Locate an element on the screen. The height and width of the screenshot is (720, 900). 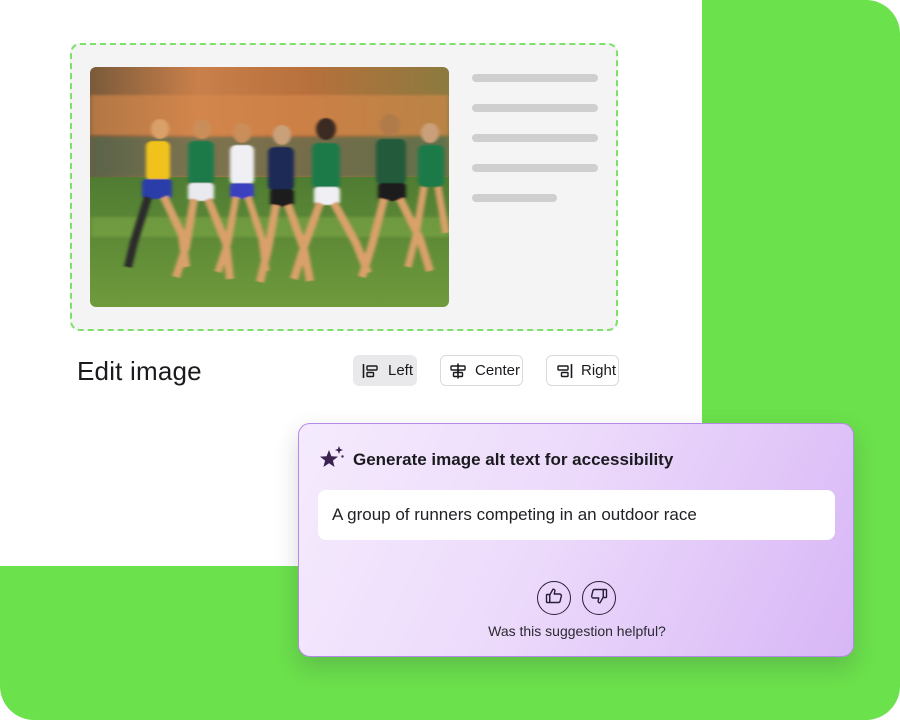
thumbs-up-icon is located at coordinates (554, 598).